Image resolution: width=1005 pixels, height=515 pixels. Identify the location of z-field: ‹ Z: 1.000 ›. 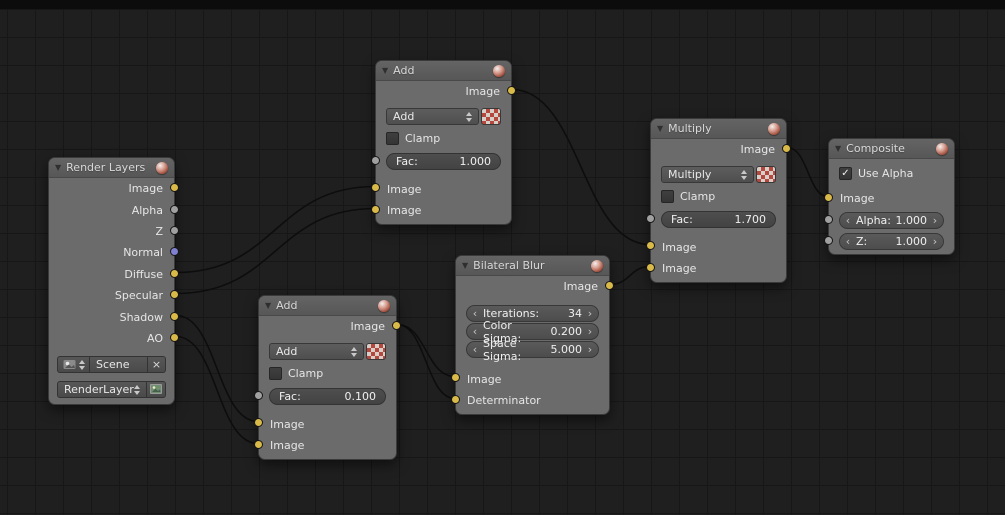
(891, 242).